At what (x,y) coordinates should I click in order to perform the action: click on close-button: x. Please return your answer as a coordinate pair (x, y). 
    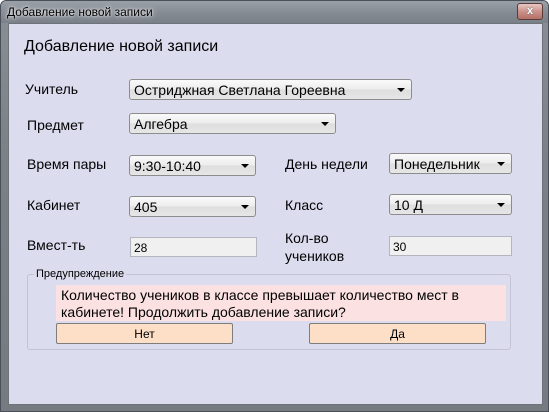
    Looking at the image, I should click on (530, 11).